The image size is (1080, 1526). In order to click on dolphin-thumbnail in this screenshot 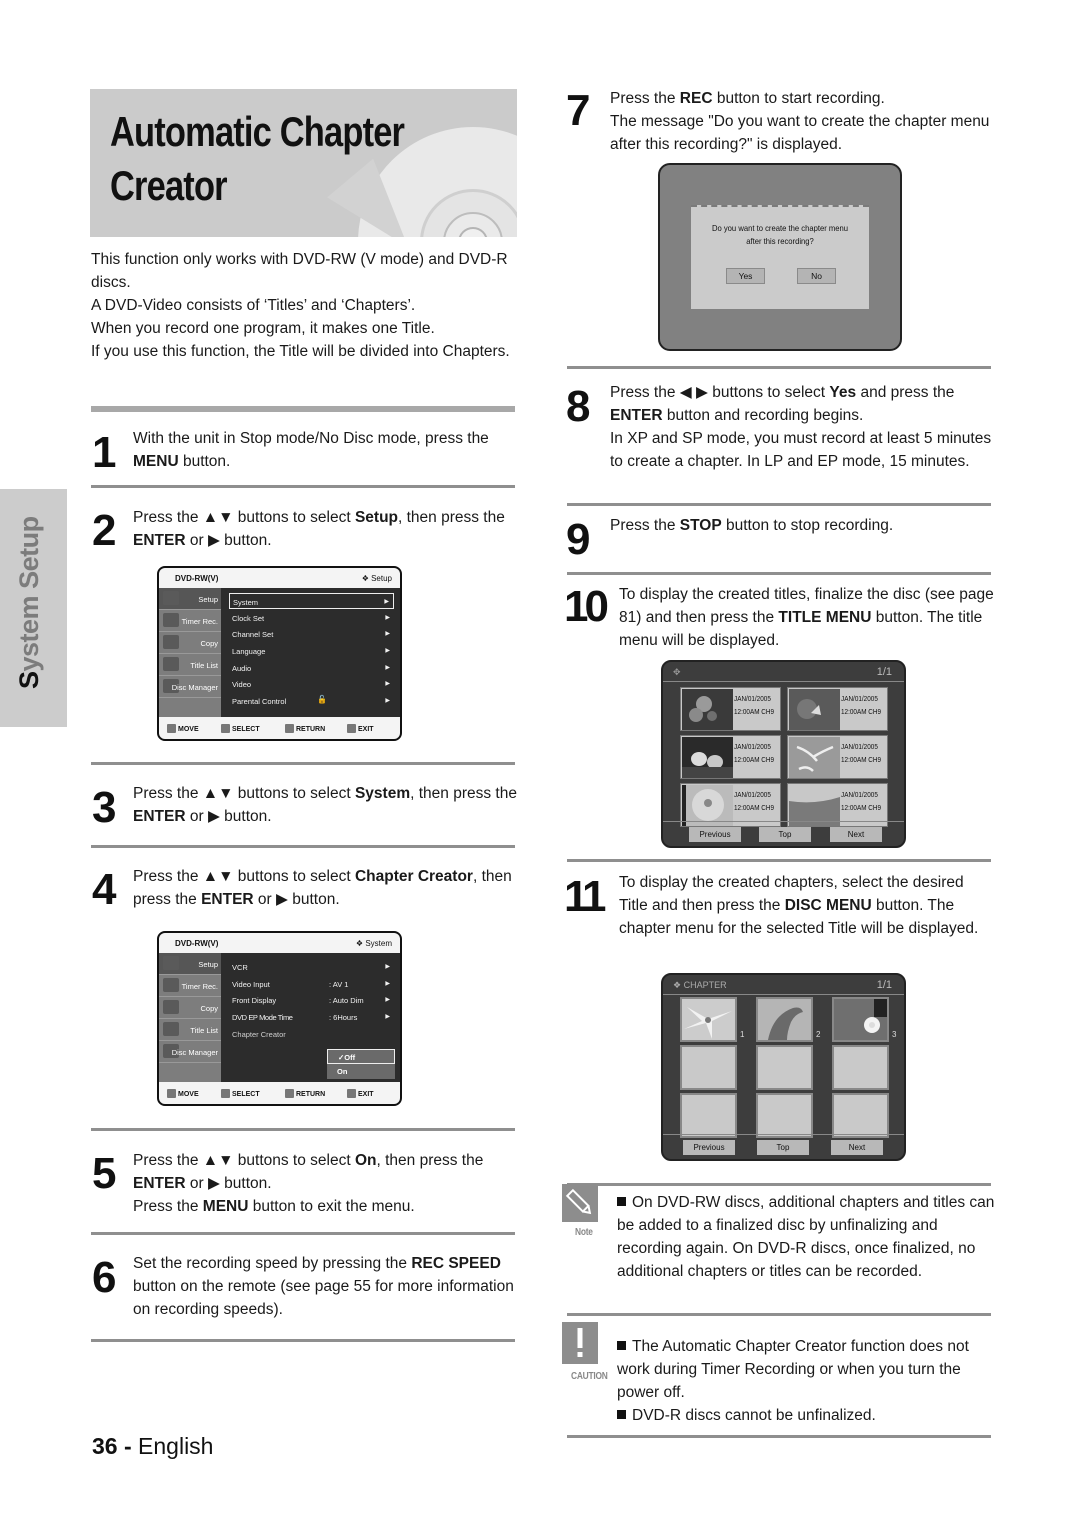, I will do `click(784, 1019)`.